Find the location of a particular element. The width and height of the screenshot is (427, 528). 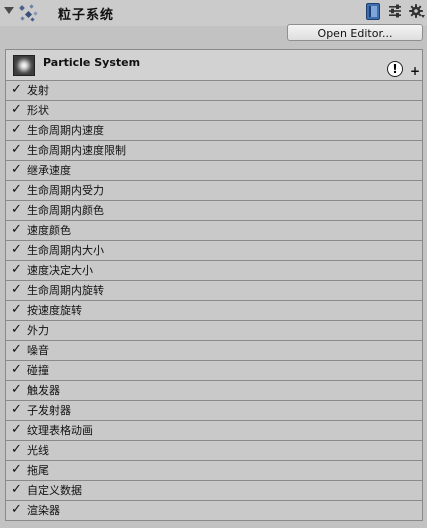

module-label: 生命周期内受力 is located at coordinates (65, 190).